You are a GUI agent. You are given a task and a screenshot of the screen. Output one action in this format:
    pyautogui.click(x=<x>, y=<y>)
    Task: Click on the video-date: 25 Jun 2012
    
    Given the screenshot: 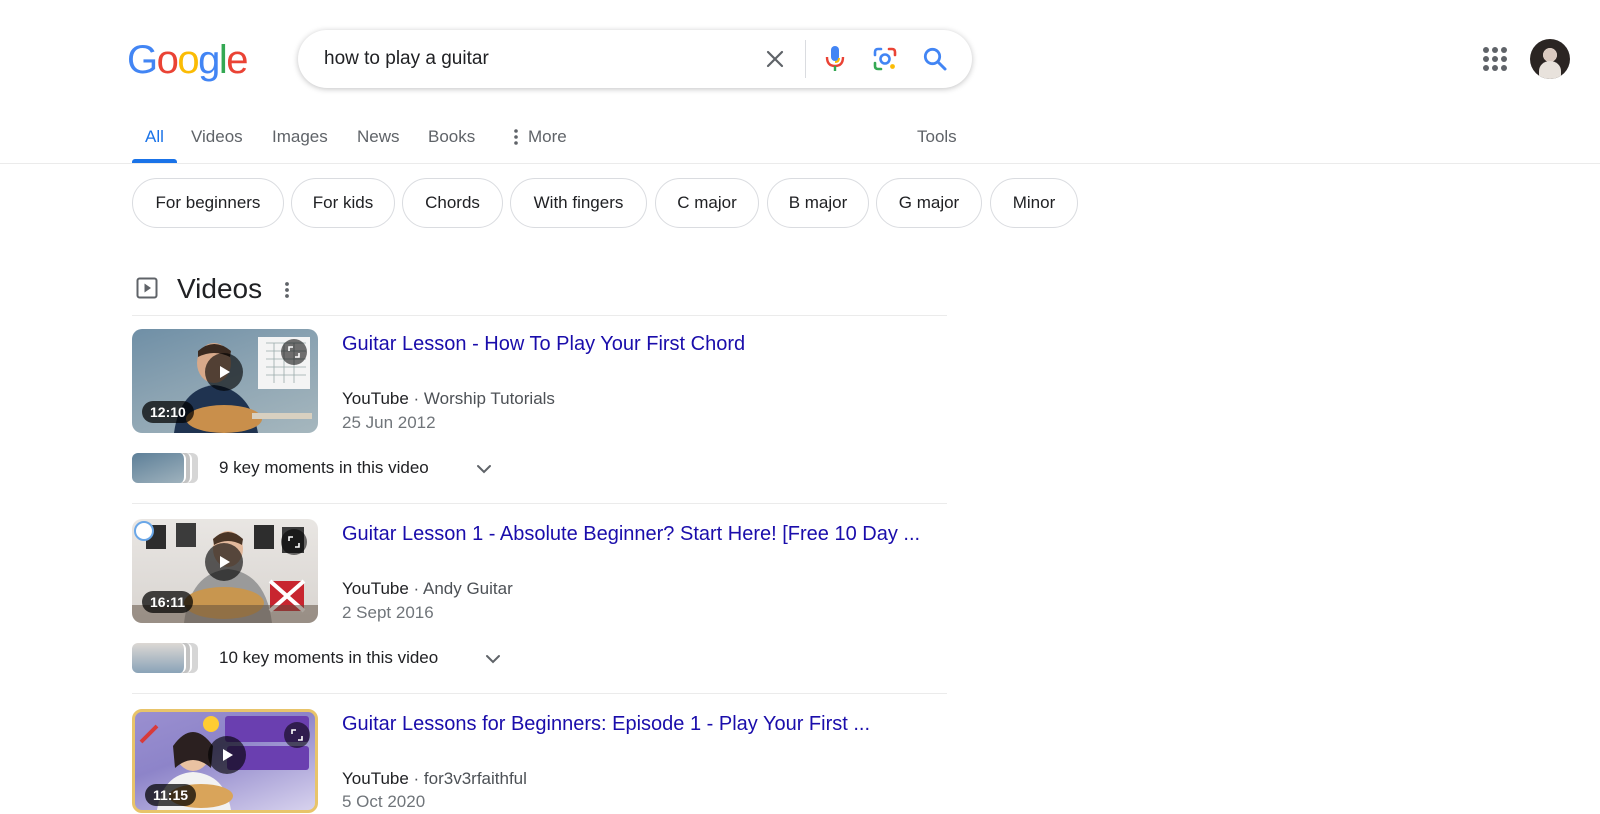 What is the action you would take?
    pyautogui.click(x=389, y=422)
    